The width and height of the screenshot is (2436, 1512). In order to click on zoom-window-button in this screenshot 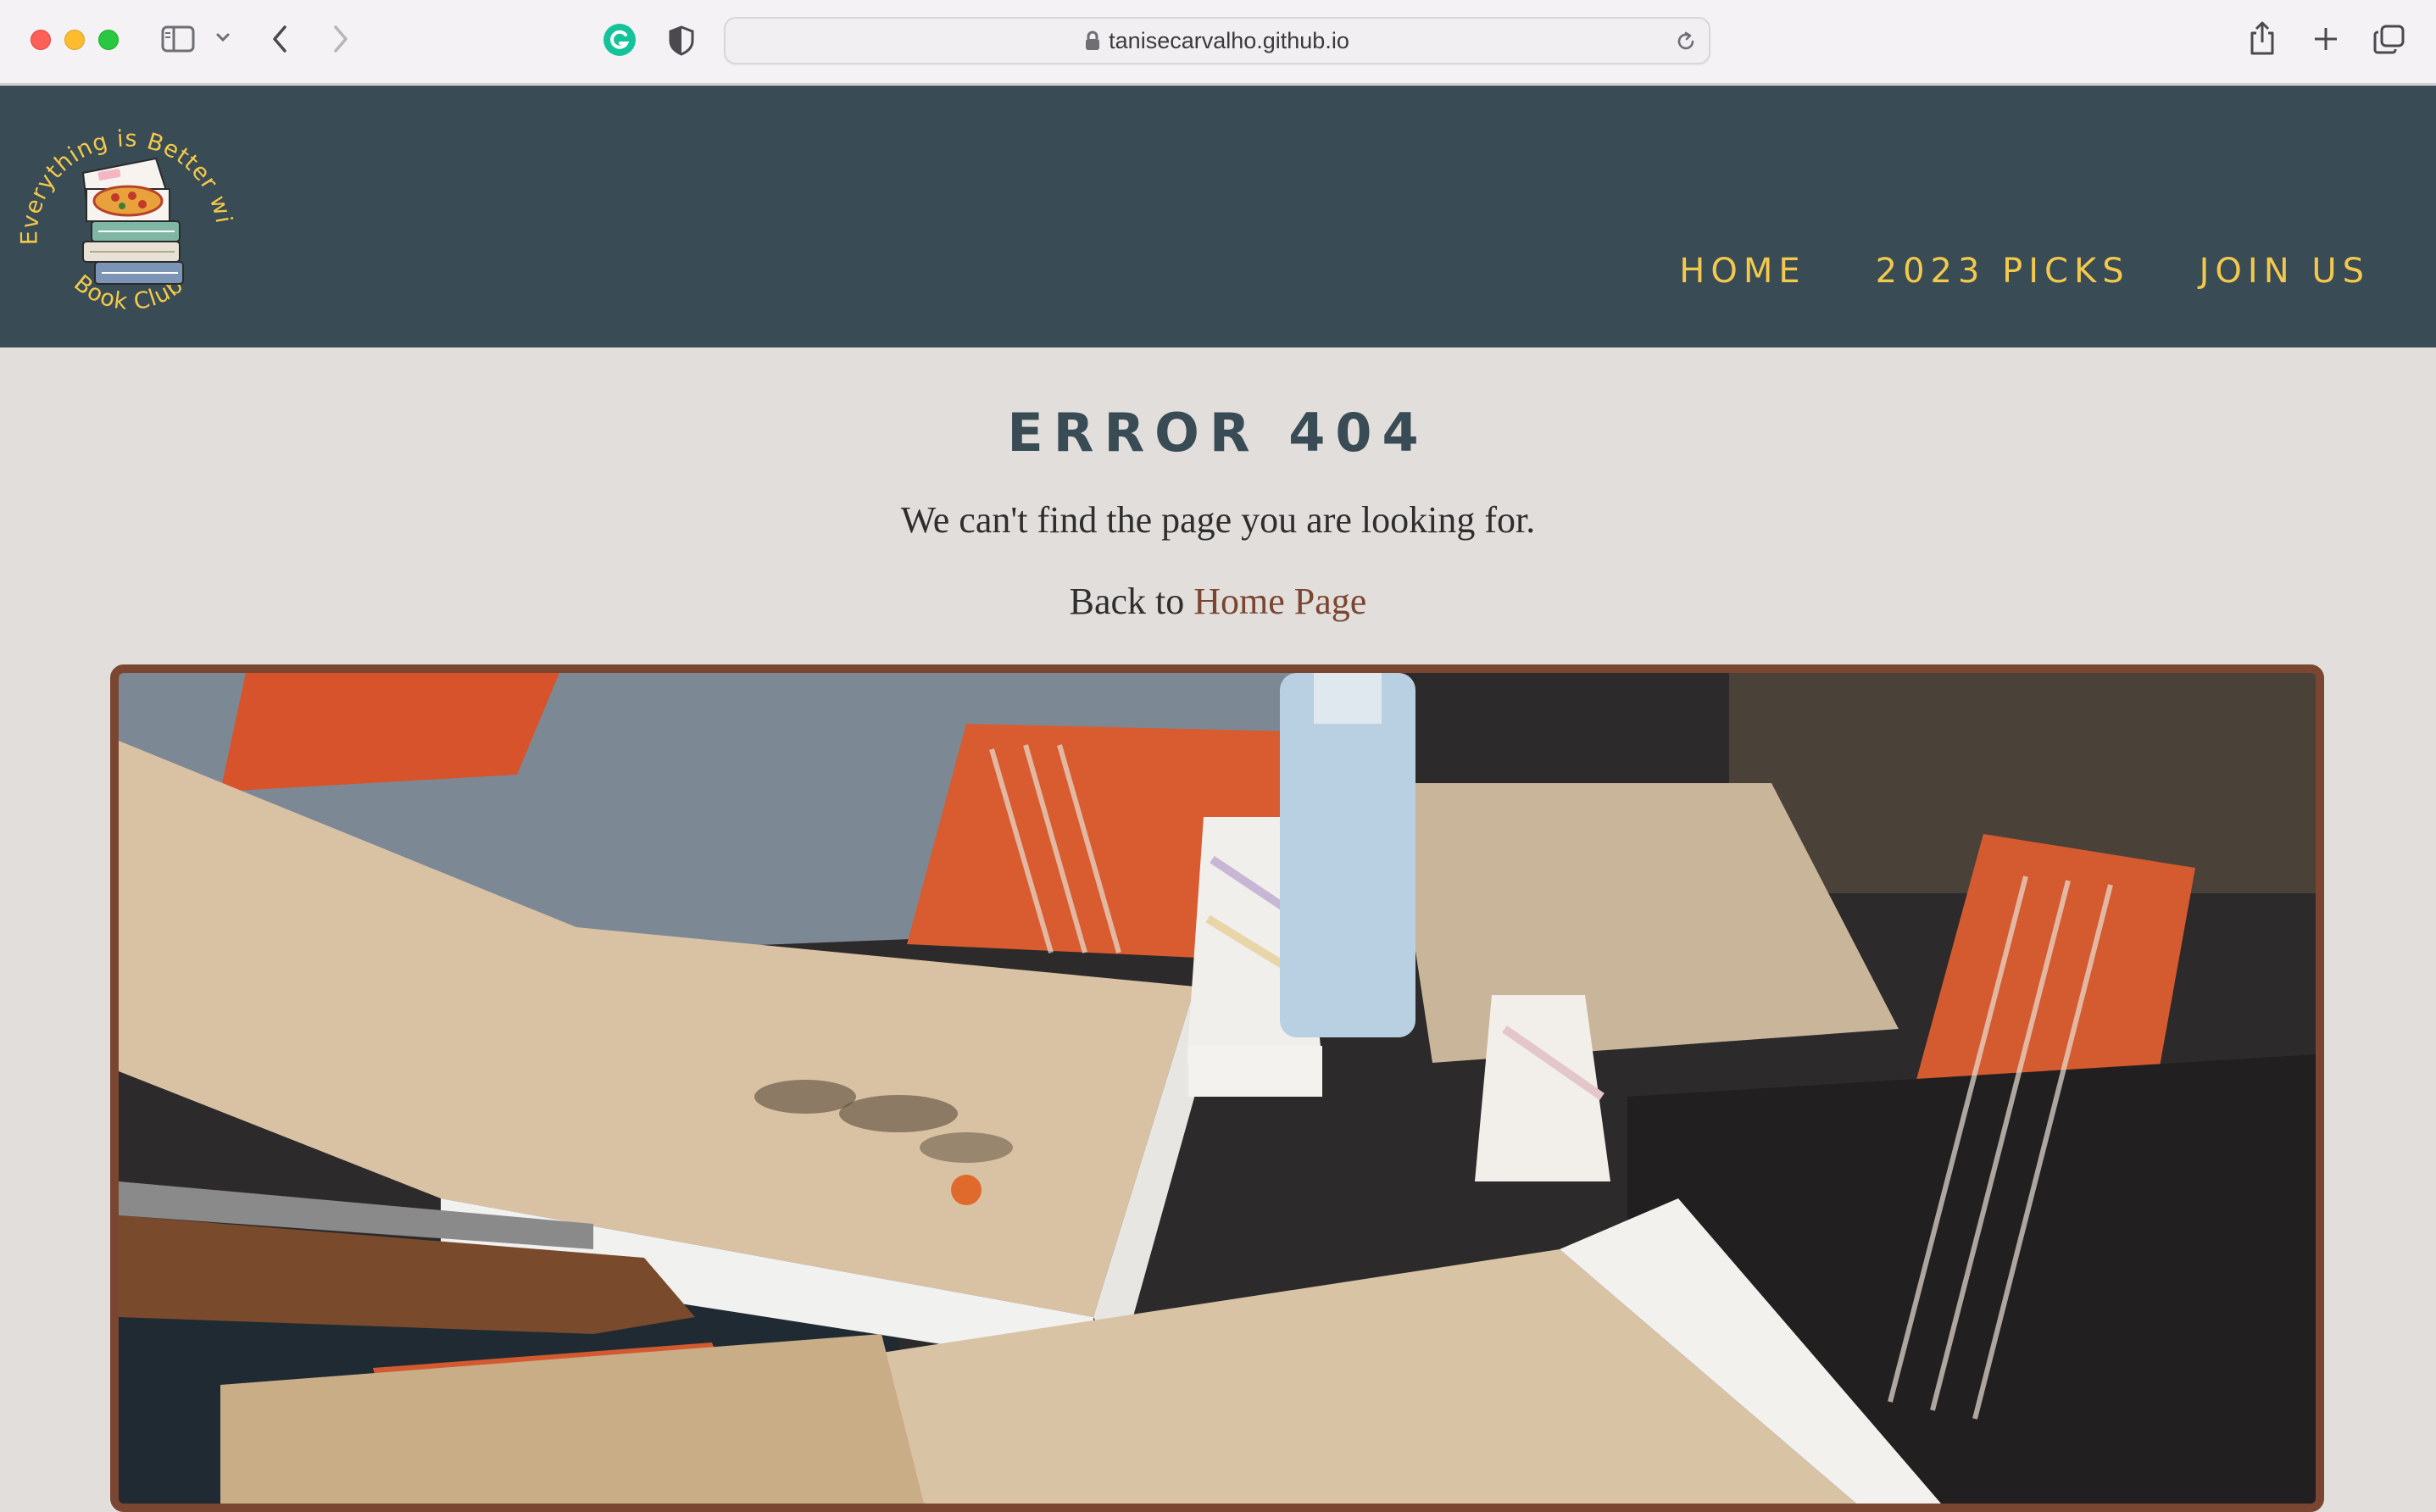, I will do `click(108, 40)`.